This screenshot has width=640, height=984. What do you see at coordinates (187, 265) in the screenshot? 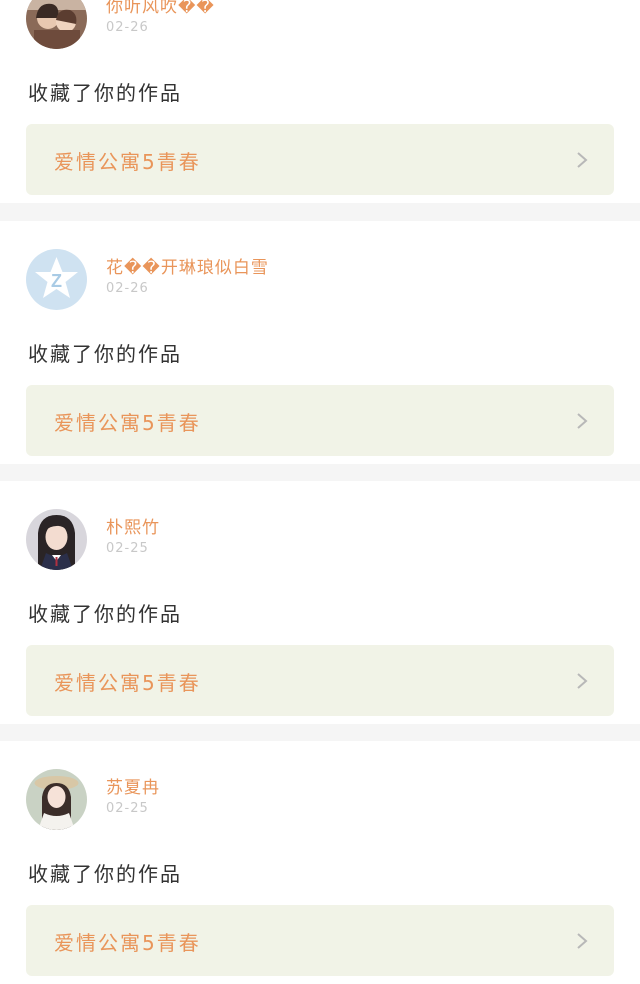
I see `username: 花��开琳琅似白雪` at bounding box center [187, 265].